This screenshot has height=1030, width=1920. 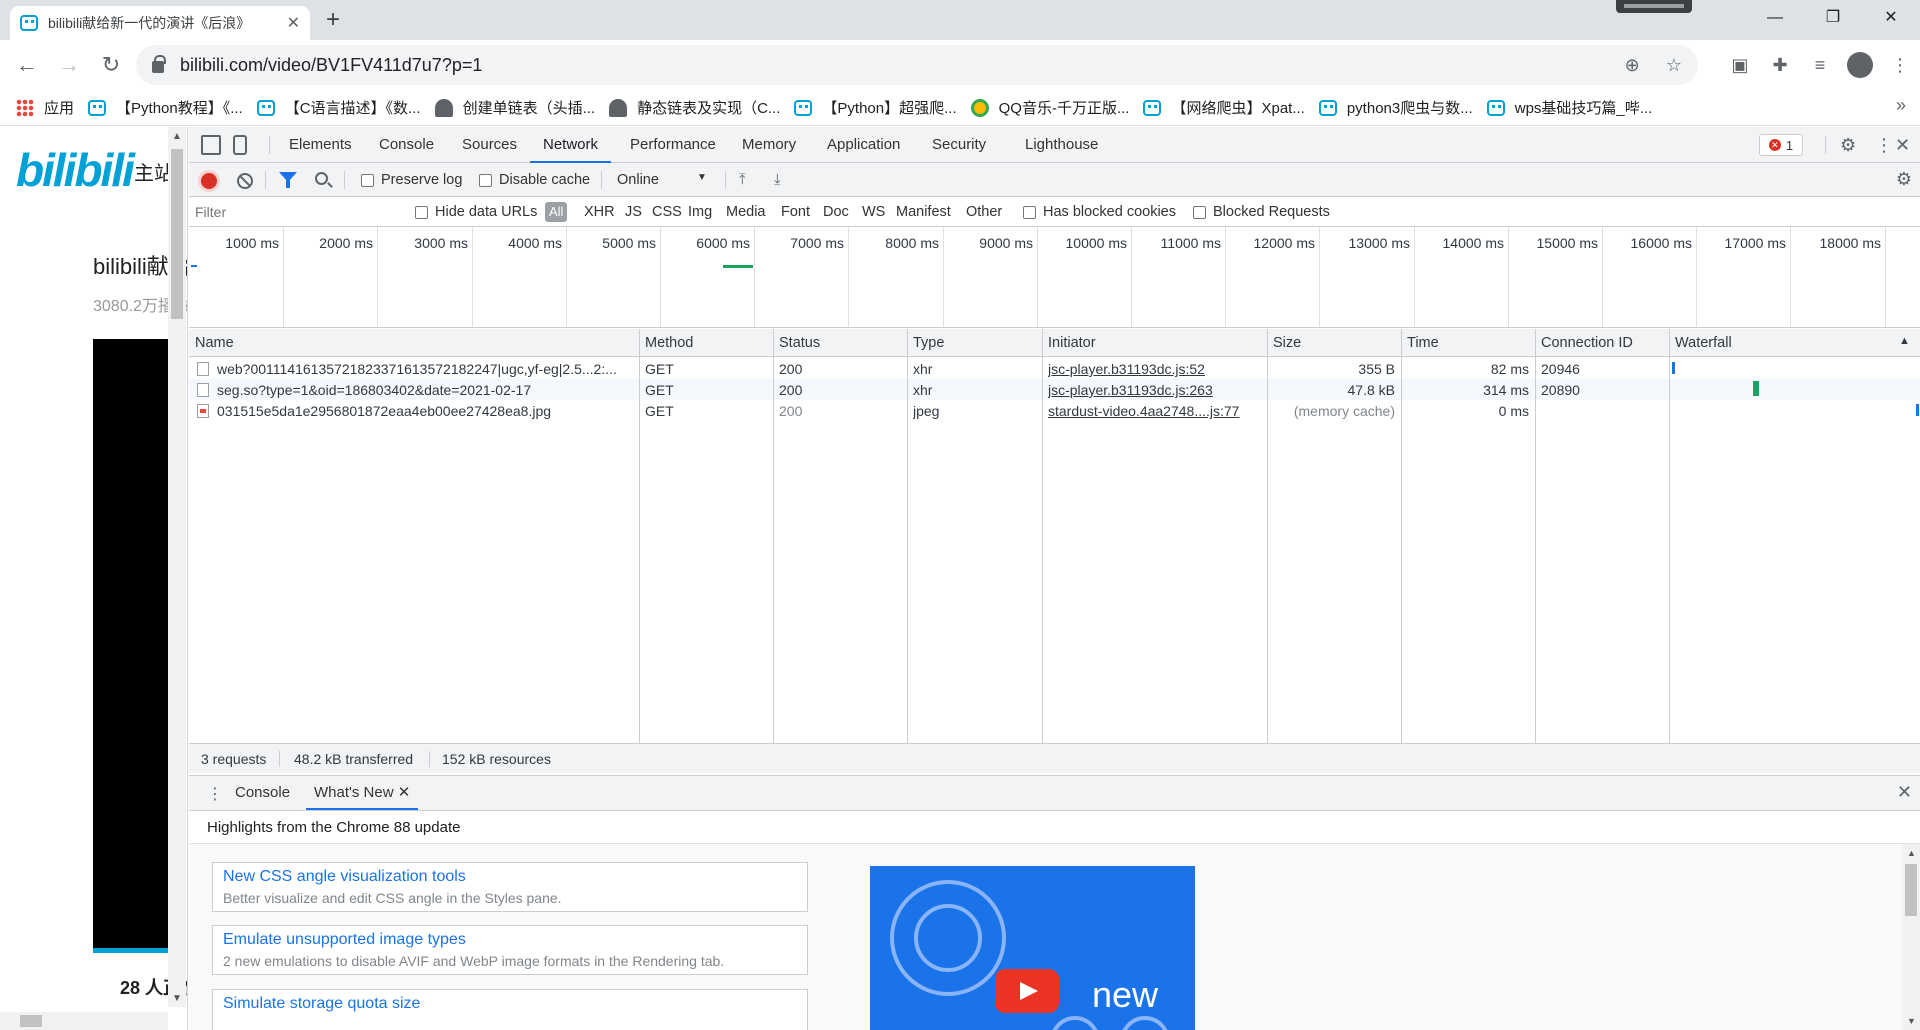 I want to click on page-vertical-scrollbar: ▲ ▼, so click(x=177, y=567).